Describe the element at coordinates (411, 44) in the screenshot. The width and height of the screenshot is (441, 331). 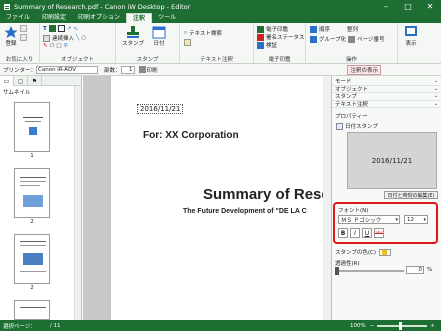
I see `display-label: 表示` at that location.